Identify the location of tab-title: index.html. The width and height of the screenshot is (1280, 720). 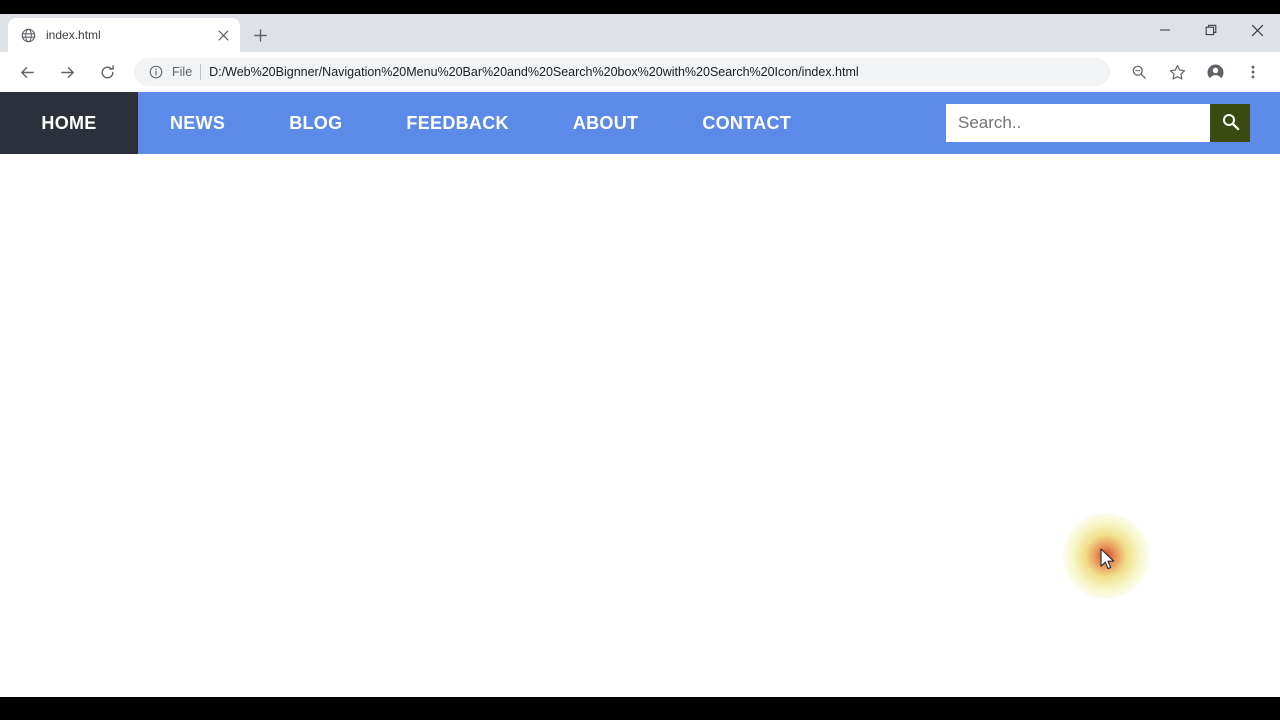
(73, 35).